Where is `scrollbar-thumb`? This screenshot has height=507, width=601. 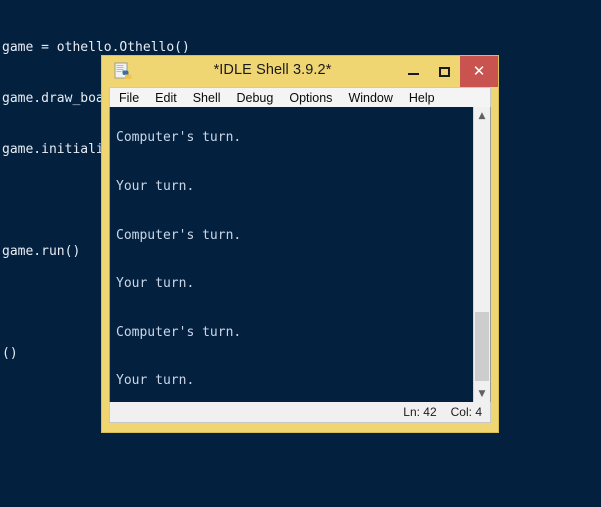
scrollbar-thumb is located at coordinates (482, 346).